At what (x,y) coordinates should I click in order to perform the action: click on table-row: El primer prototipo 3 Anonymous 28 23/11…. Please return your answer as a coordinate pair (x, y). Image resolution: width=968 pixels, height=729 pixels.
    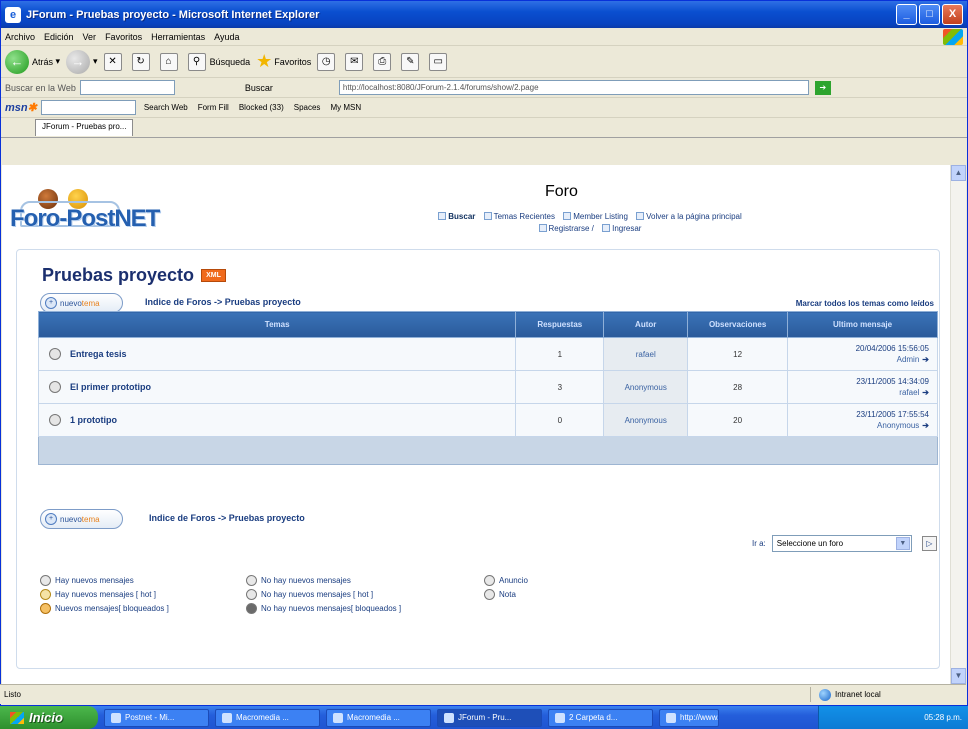
    Looking at the image, I should click on (487, 387).